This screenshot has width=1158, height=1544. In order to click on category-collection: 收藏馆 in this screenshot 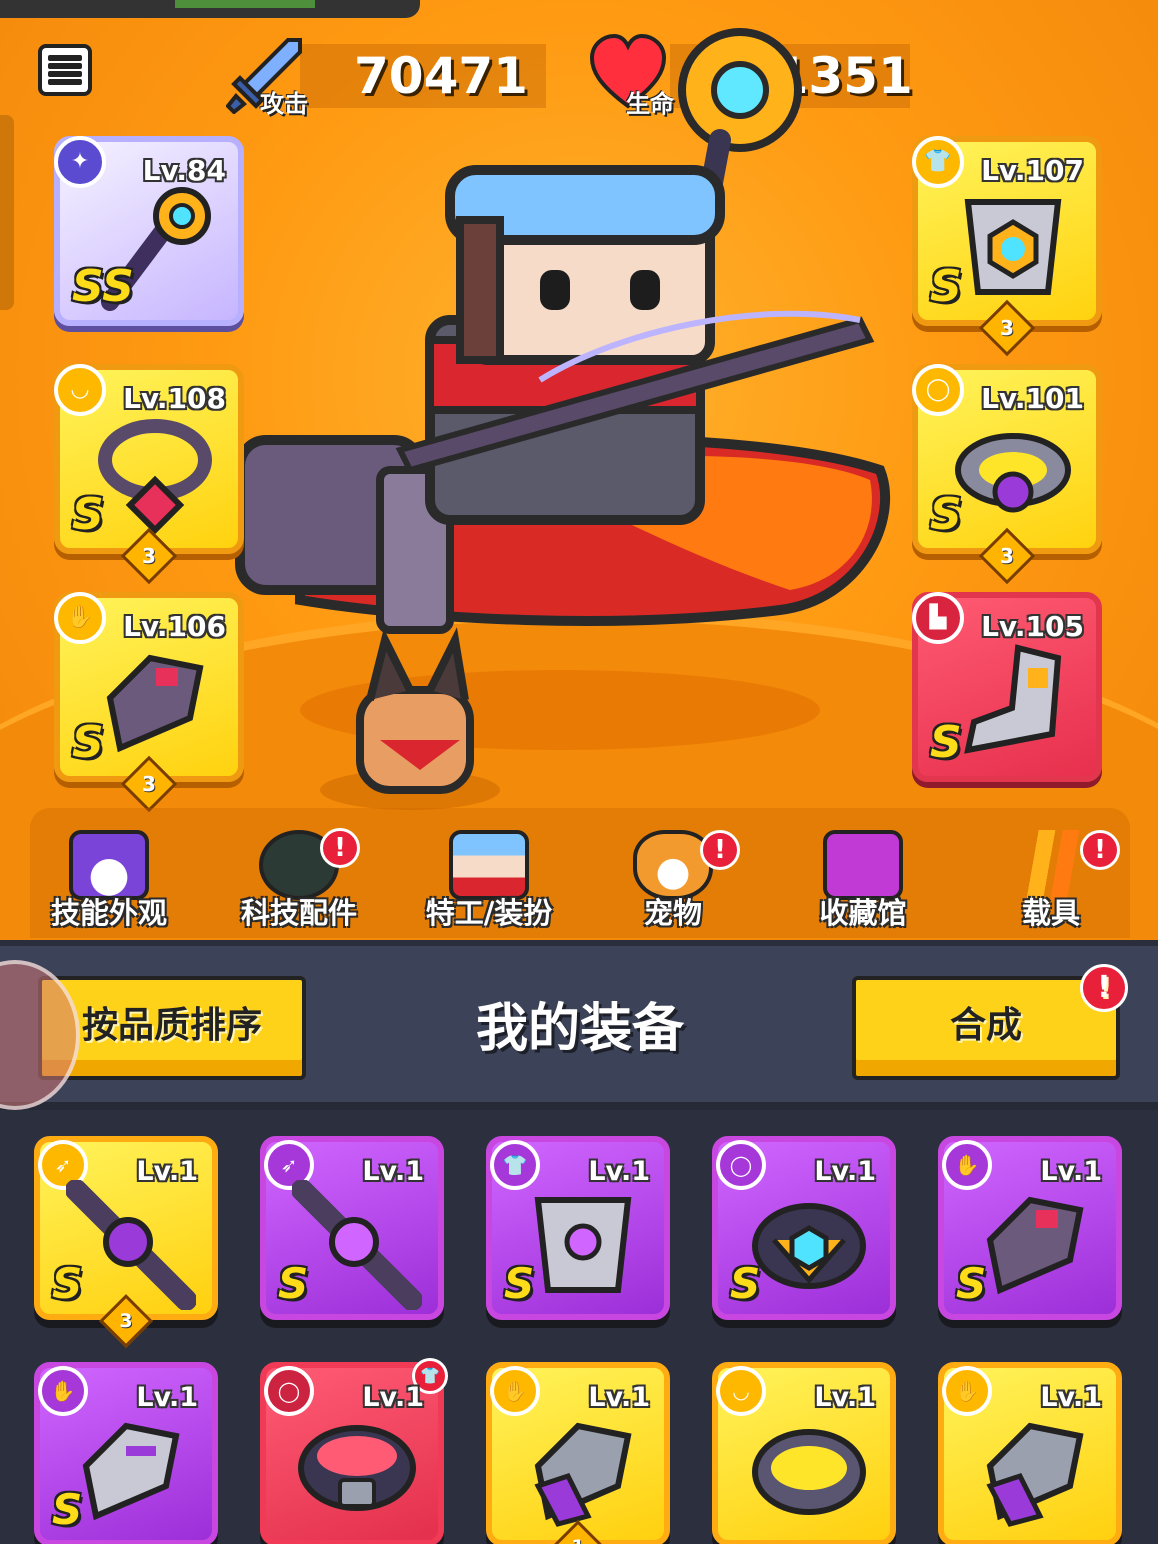, I will do `click(863, 884)`.